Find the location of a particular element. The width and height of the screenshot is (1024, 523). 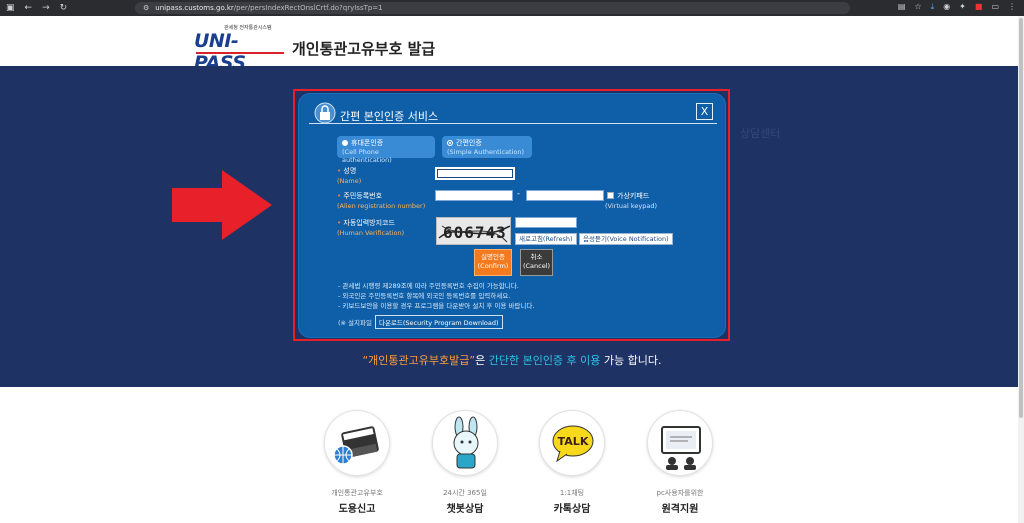

download-button: 다운로드(Security Program Download) is located at coordinates (438, 322).